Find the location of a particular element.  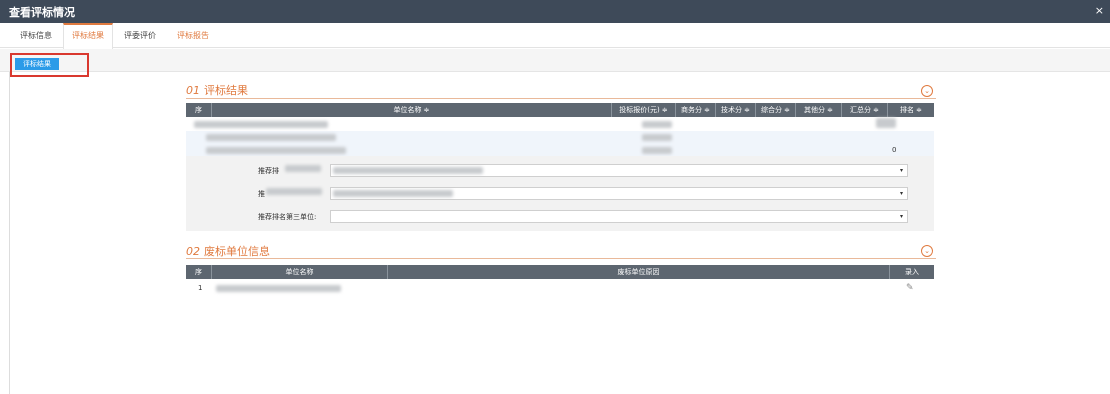

col-reject-reason: 废标单位原因 is located at coordinates (639, 272).